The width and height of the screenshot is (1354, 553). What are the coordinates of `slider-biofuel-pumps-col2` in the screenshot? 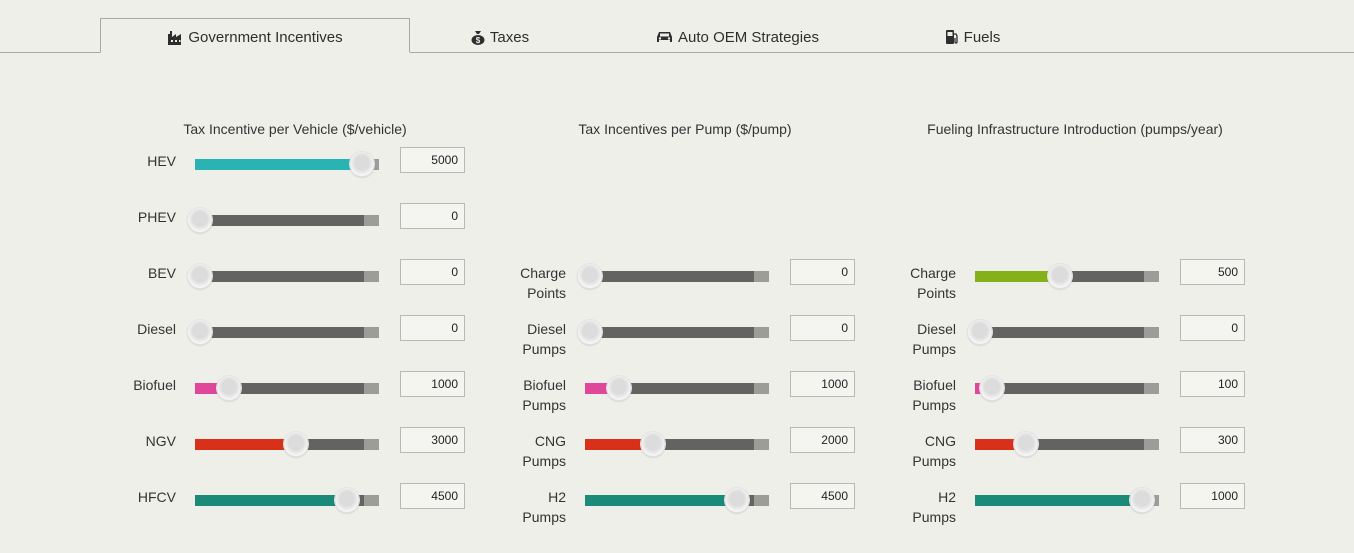 It's located at (677, 388).